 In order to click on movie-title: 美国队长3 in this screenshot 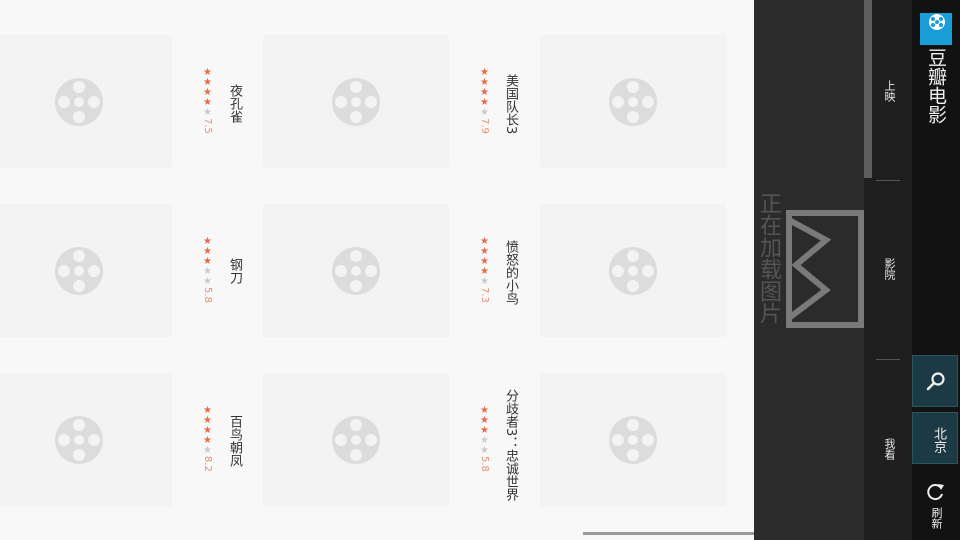, I will do `click(510, 104)`.